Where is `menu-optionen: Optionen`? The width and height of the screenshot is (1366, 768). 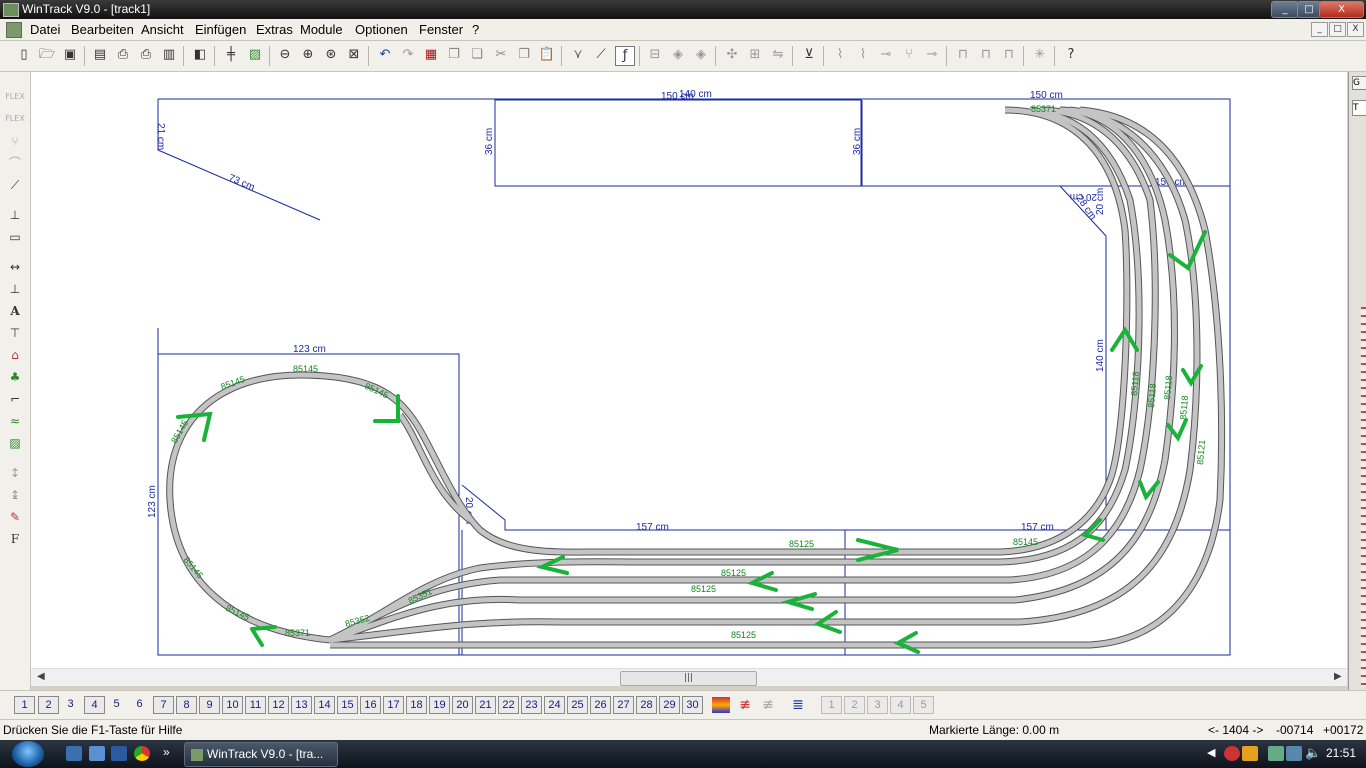
menu-optionen: Optionen is located at coordinates (381, 29).